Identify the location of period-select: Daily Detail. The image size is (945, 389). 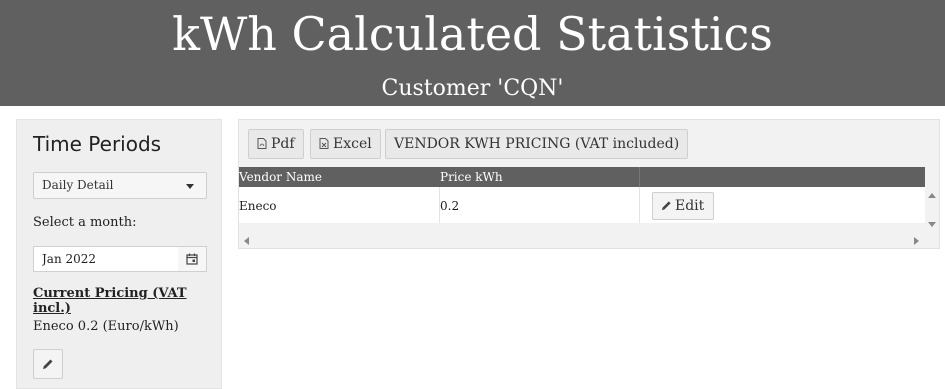
(120, 185).